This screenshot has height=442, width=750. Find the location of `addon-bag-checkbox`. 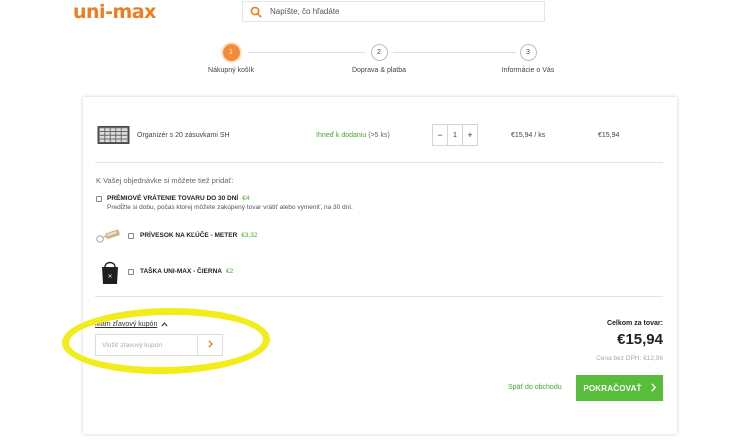

addon-bag-checkbox is located at coordinates (131, 272).